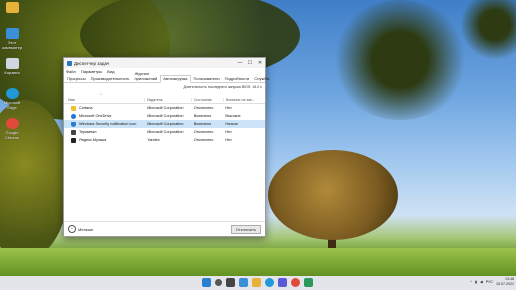 Image resolution: width=516 pixels, height=290 pixels. I want to click on desktop-icon-label: Microsoft Edge, so click(12, 105).